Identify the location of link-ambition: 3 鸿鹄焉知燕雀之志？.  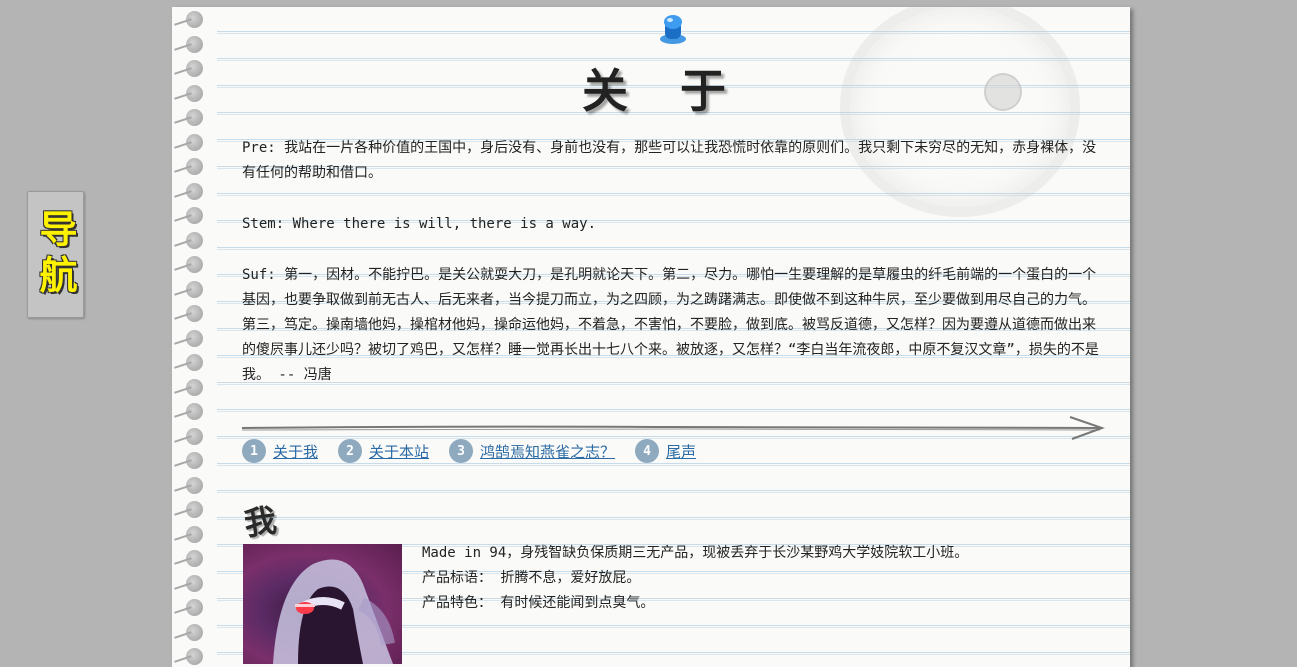
(532, 451).